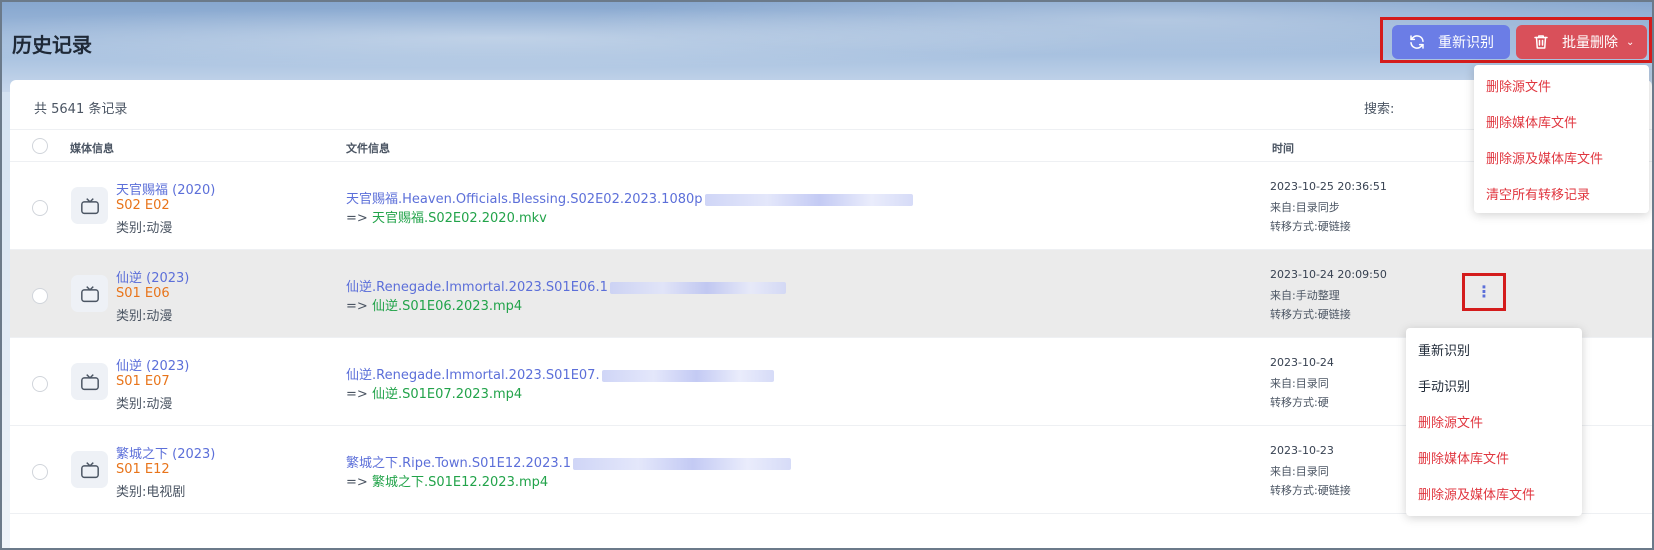 The width and height of the screenshot is (1654, 550). What do you see at coordinates (477, 287) in the screenshot?
I see `source-file-name: 仙逆.Renegade.Immortal.2023.S01E06.1` at bounding box center [477, 287].